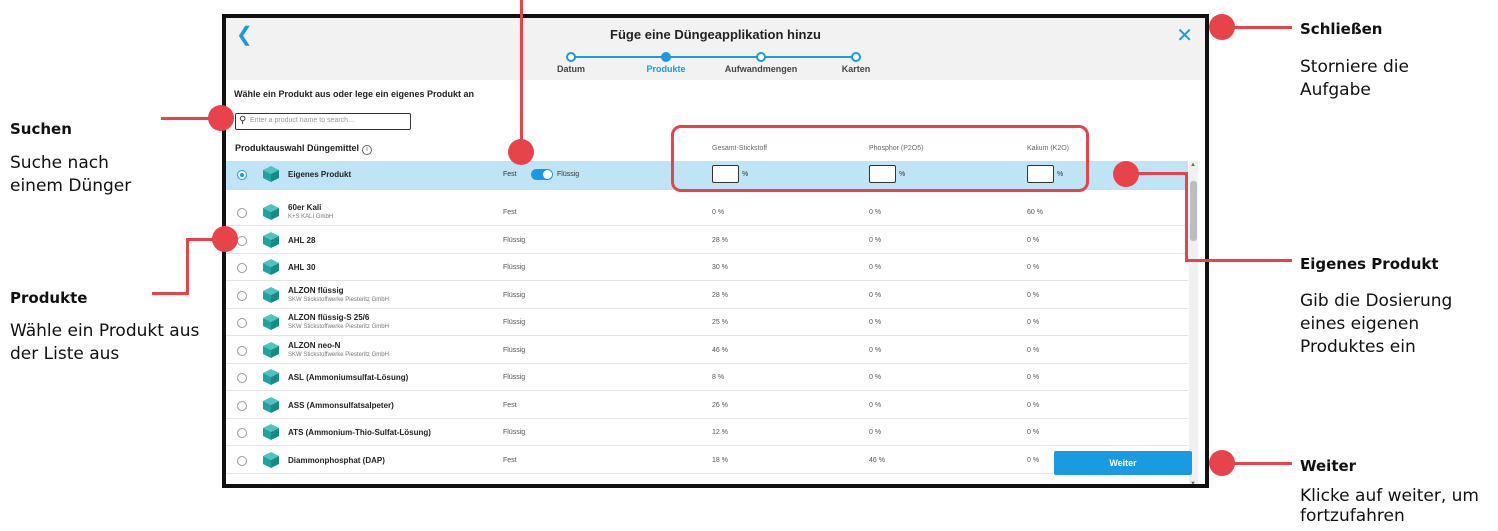 This screenshot has height=531, width=1498. I want to click on step-dot-karten, so click(856, 57).